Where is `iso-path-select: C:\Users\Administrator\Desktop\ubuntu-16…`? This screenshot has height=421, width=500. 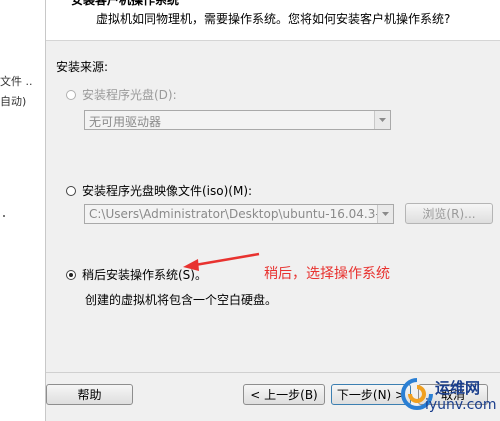
iso-path-select: C:\Users\Administrator\Desktop\ubuntu-16… is located at coordinates (239, 214).